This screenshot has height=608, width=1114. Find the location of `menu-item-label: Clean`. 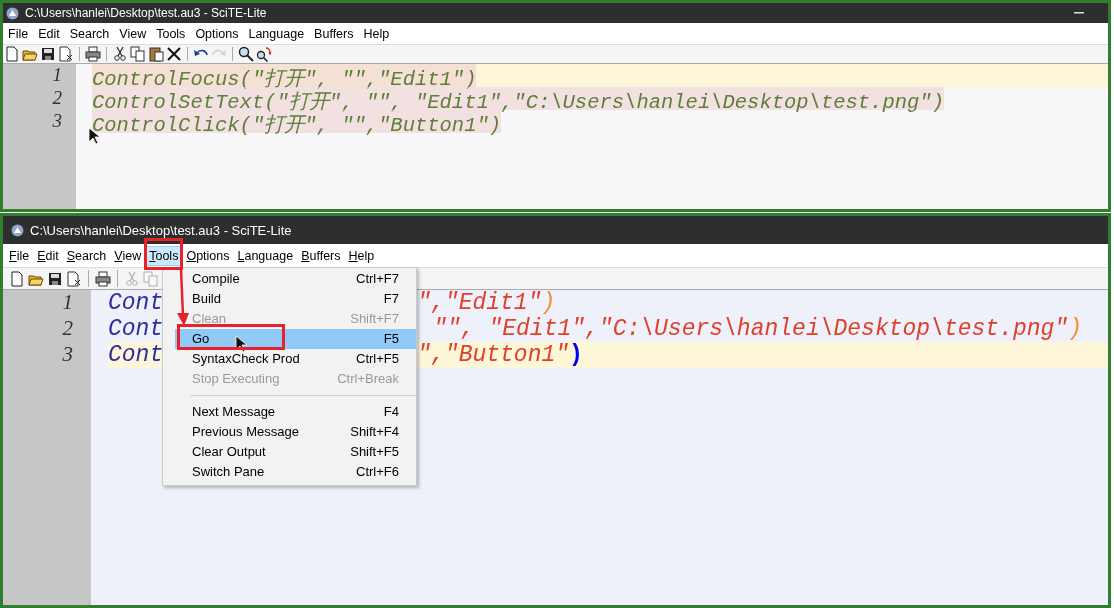

menu-item-label: Clean is located at coordinates (209, 319).